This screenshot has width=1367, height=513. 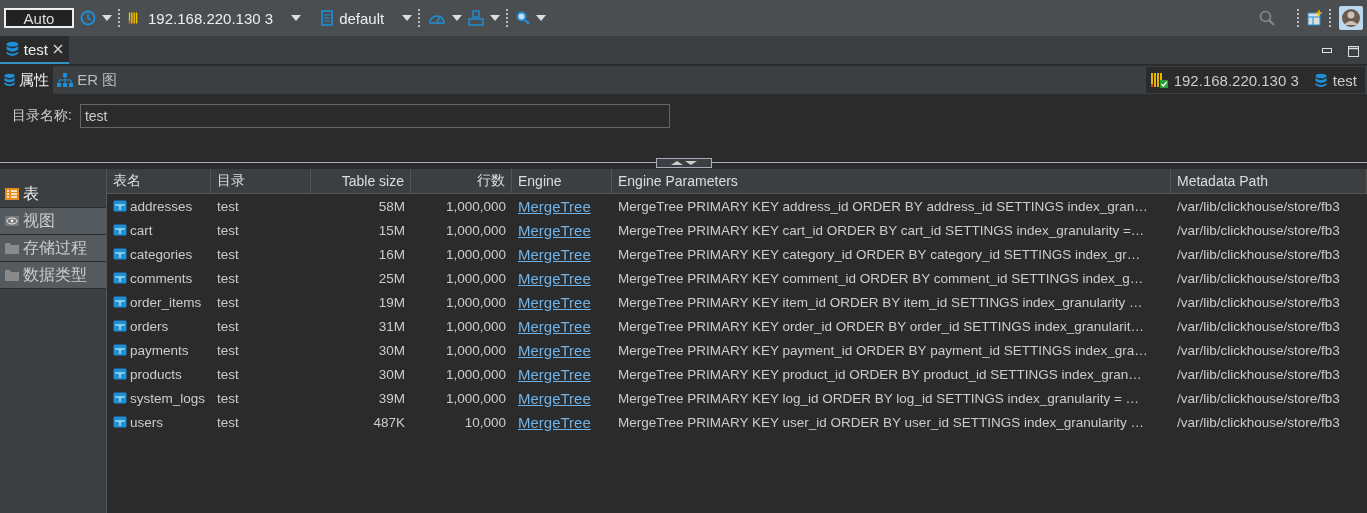 What do you see at coordinates (391, 278) in the screenshot?
I see `table-cell-text: 25M` at bounding box center [391, 278].